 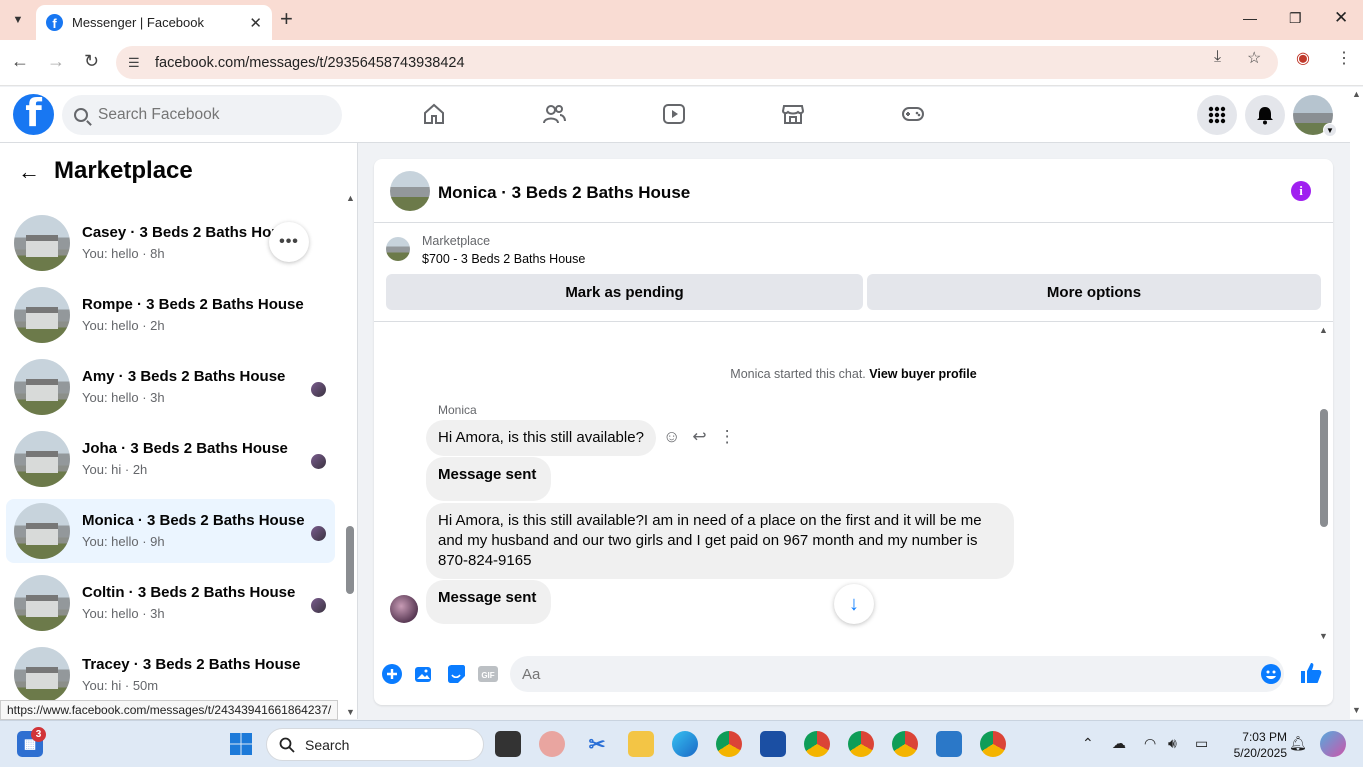 I want to click on conversation-options-button: •••, so click(x=289, y=242).